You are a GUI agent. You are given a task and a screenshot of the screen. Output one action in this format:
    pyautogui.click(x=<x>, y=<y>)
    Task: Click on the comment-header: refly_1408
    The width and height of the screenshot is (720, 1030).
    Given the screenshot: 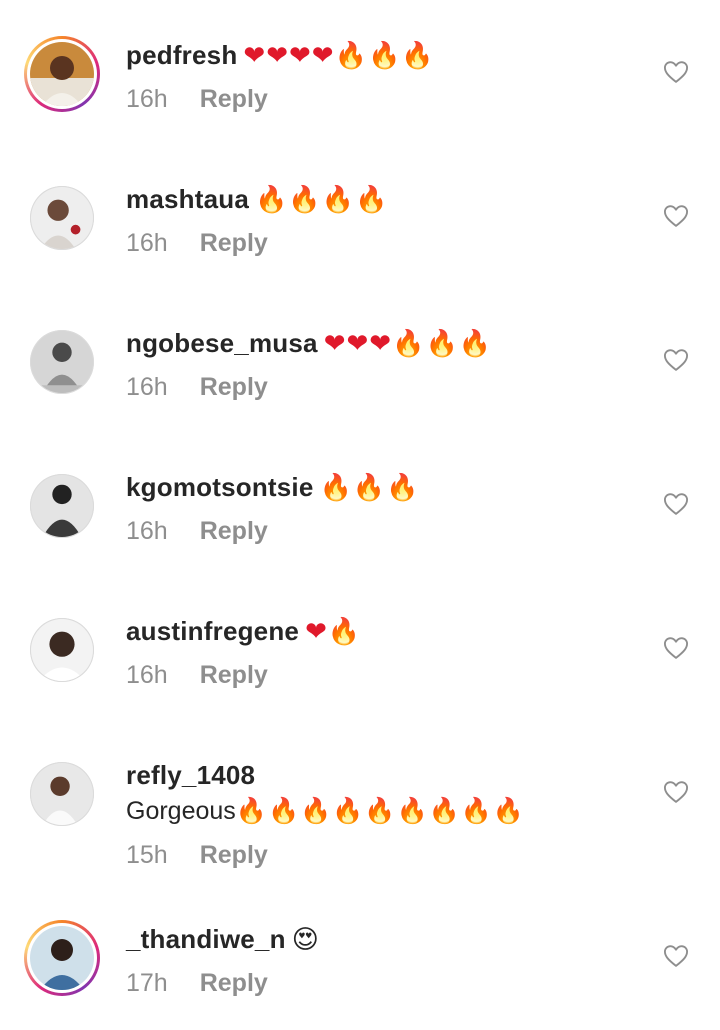 What is the action you would take?
    pyautogui.click(x=190, y=775)
    